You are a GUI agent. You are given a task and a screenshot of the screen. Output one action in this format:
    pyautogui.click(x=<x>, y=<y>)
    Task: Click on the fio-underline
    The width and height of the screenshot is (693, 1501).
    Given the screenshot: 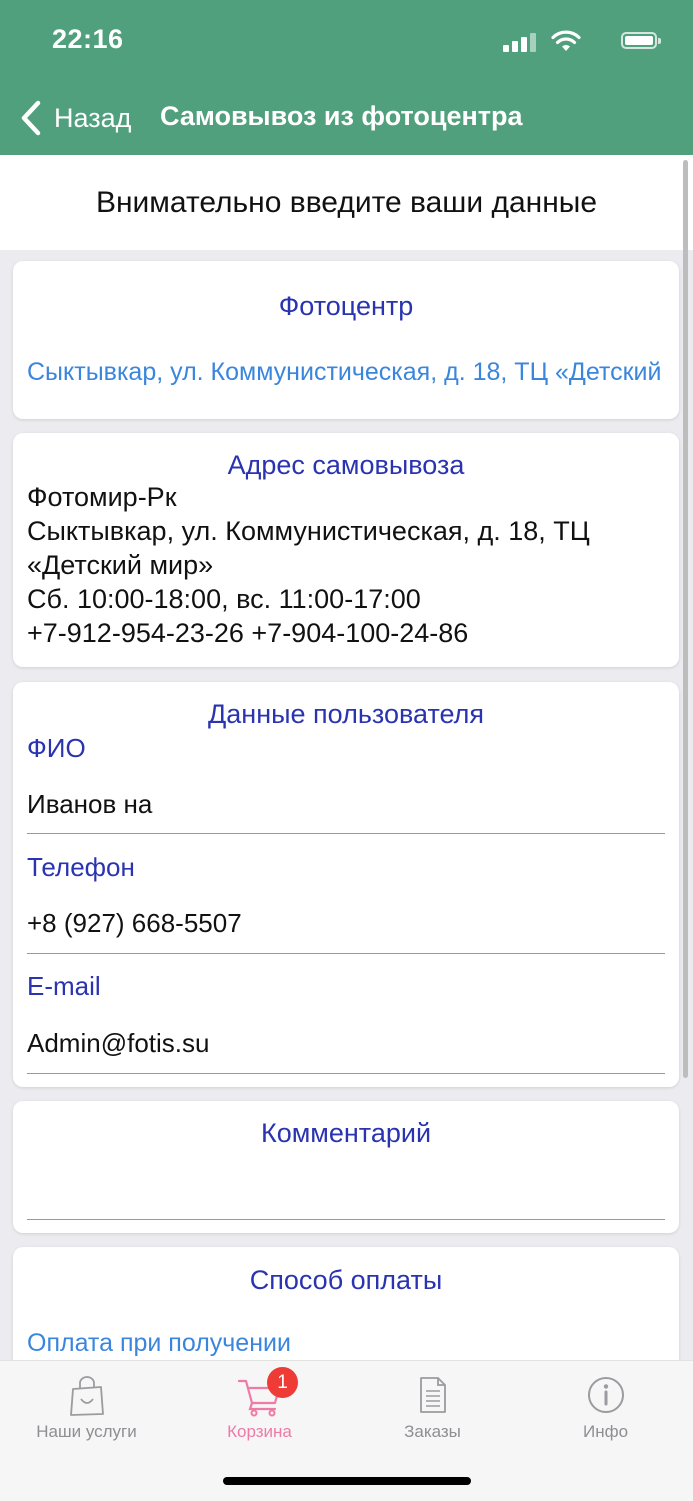 What is the action you would take?
    pyautogui.click(x=346, y=833)
    